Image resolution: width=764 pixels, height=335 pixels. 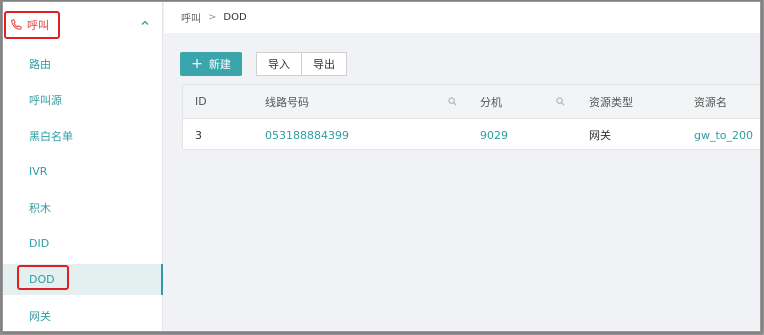 What do you see at coordinates (83, 315) in the screenshot?
I see `sidebar-item-gateway: 网关` at bounding box center [83, 315].